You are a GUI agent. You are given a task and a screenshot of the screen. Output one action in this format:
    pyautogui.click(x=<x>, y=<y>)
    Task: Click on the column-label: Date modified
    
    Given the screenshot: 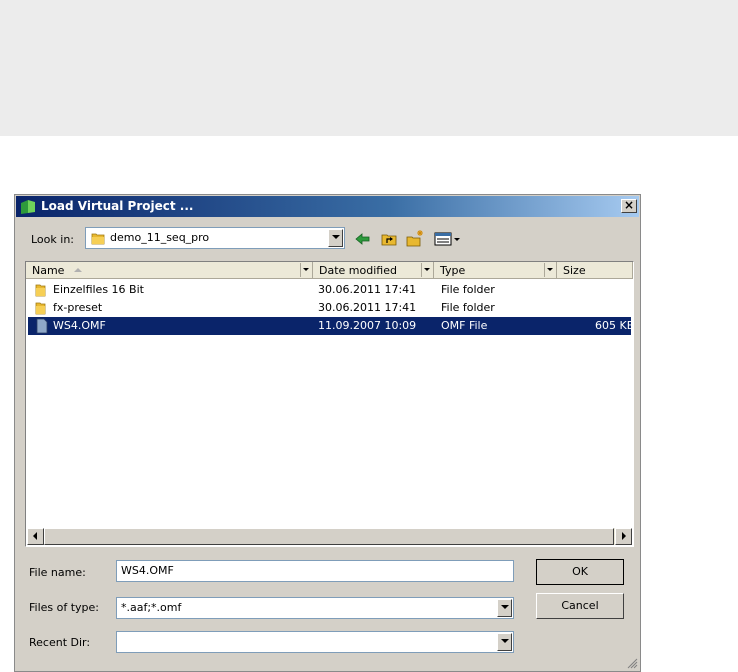 What is the action you would take?
    pyautogui.click(x=358, y=270)
    